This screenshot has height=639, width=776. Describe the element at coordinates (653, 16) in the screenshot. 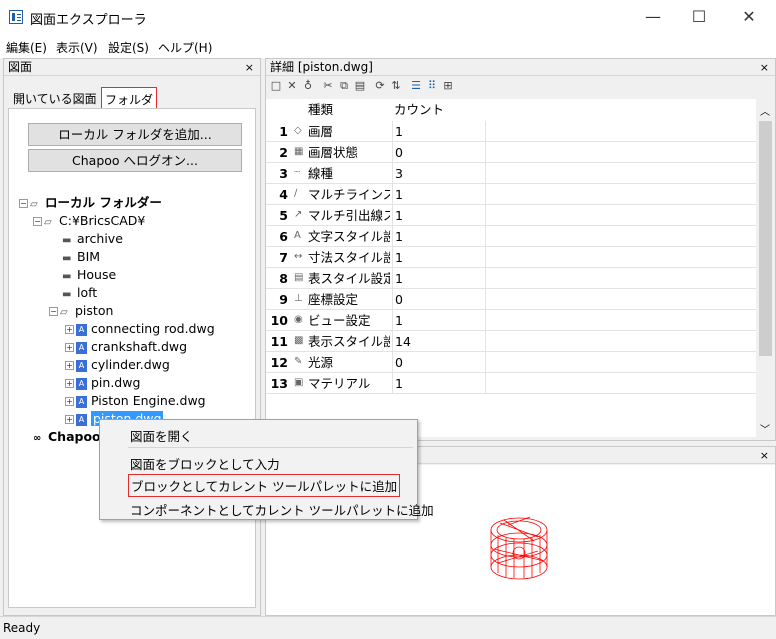

I see `minimize-button: —` at that location.